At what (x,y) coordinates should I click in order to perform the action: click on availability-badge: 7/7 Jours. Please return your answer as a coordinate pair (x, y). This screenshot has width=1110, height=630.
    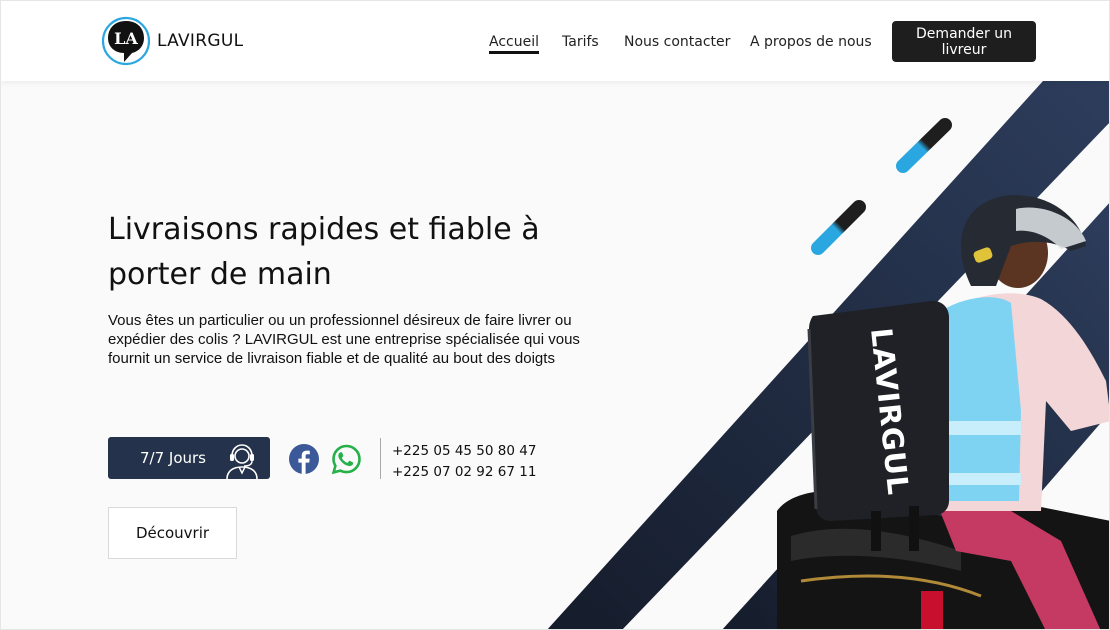
    Looking at the image, I should click on (189, 458).